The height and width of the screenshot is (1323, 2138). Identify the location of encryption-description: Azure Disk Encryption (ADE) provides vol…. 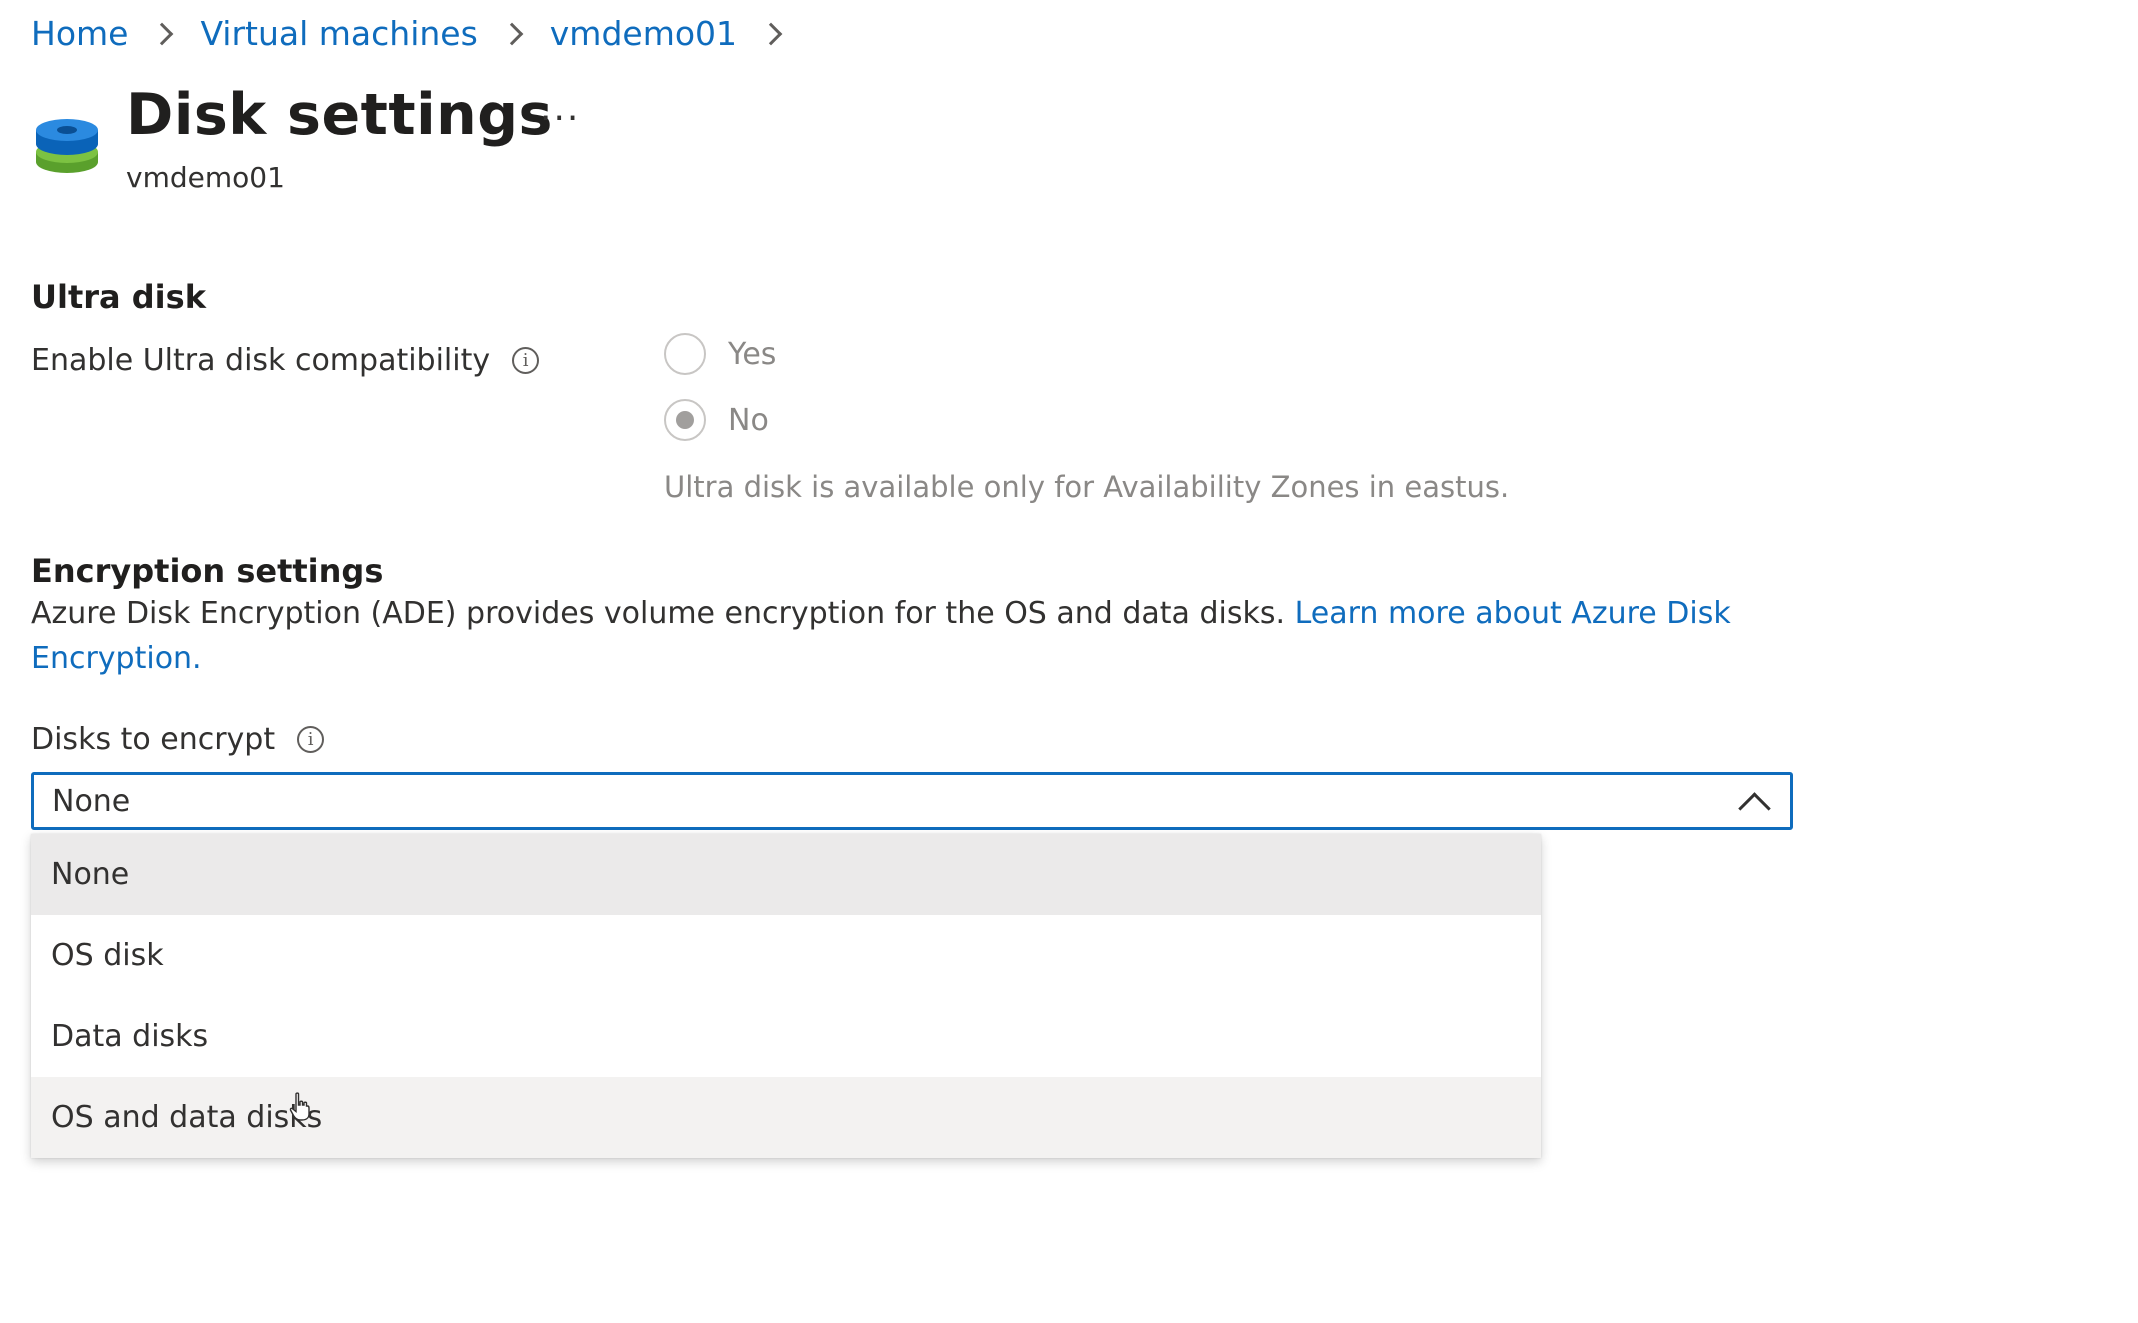
(891, 636).